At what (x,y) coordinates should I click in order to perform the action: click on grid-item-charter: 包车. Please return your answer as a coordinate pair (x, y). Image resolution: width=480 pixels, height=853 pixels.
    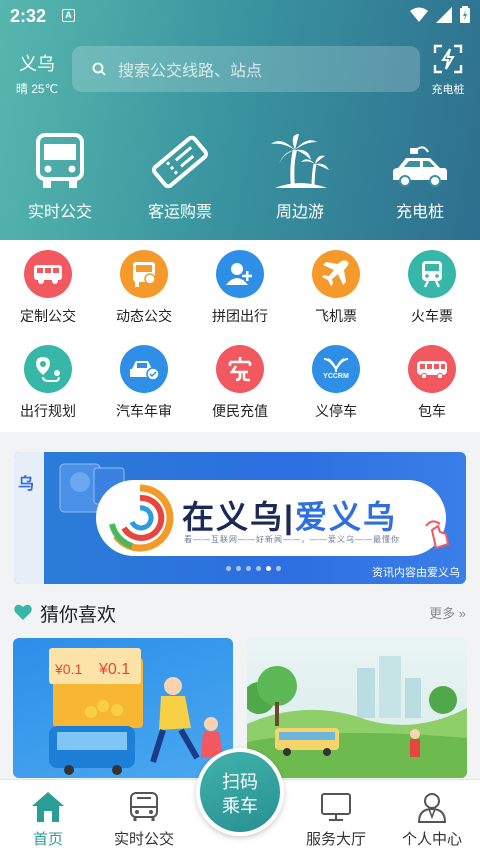
    Looking at the image, I should click on (432, 392).